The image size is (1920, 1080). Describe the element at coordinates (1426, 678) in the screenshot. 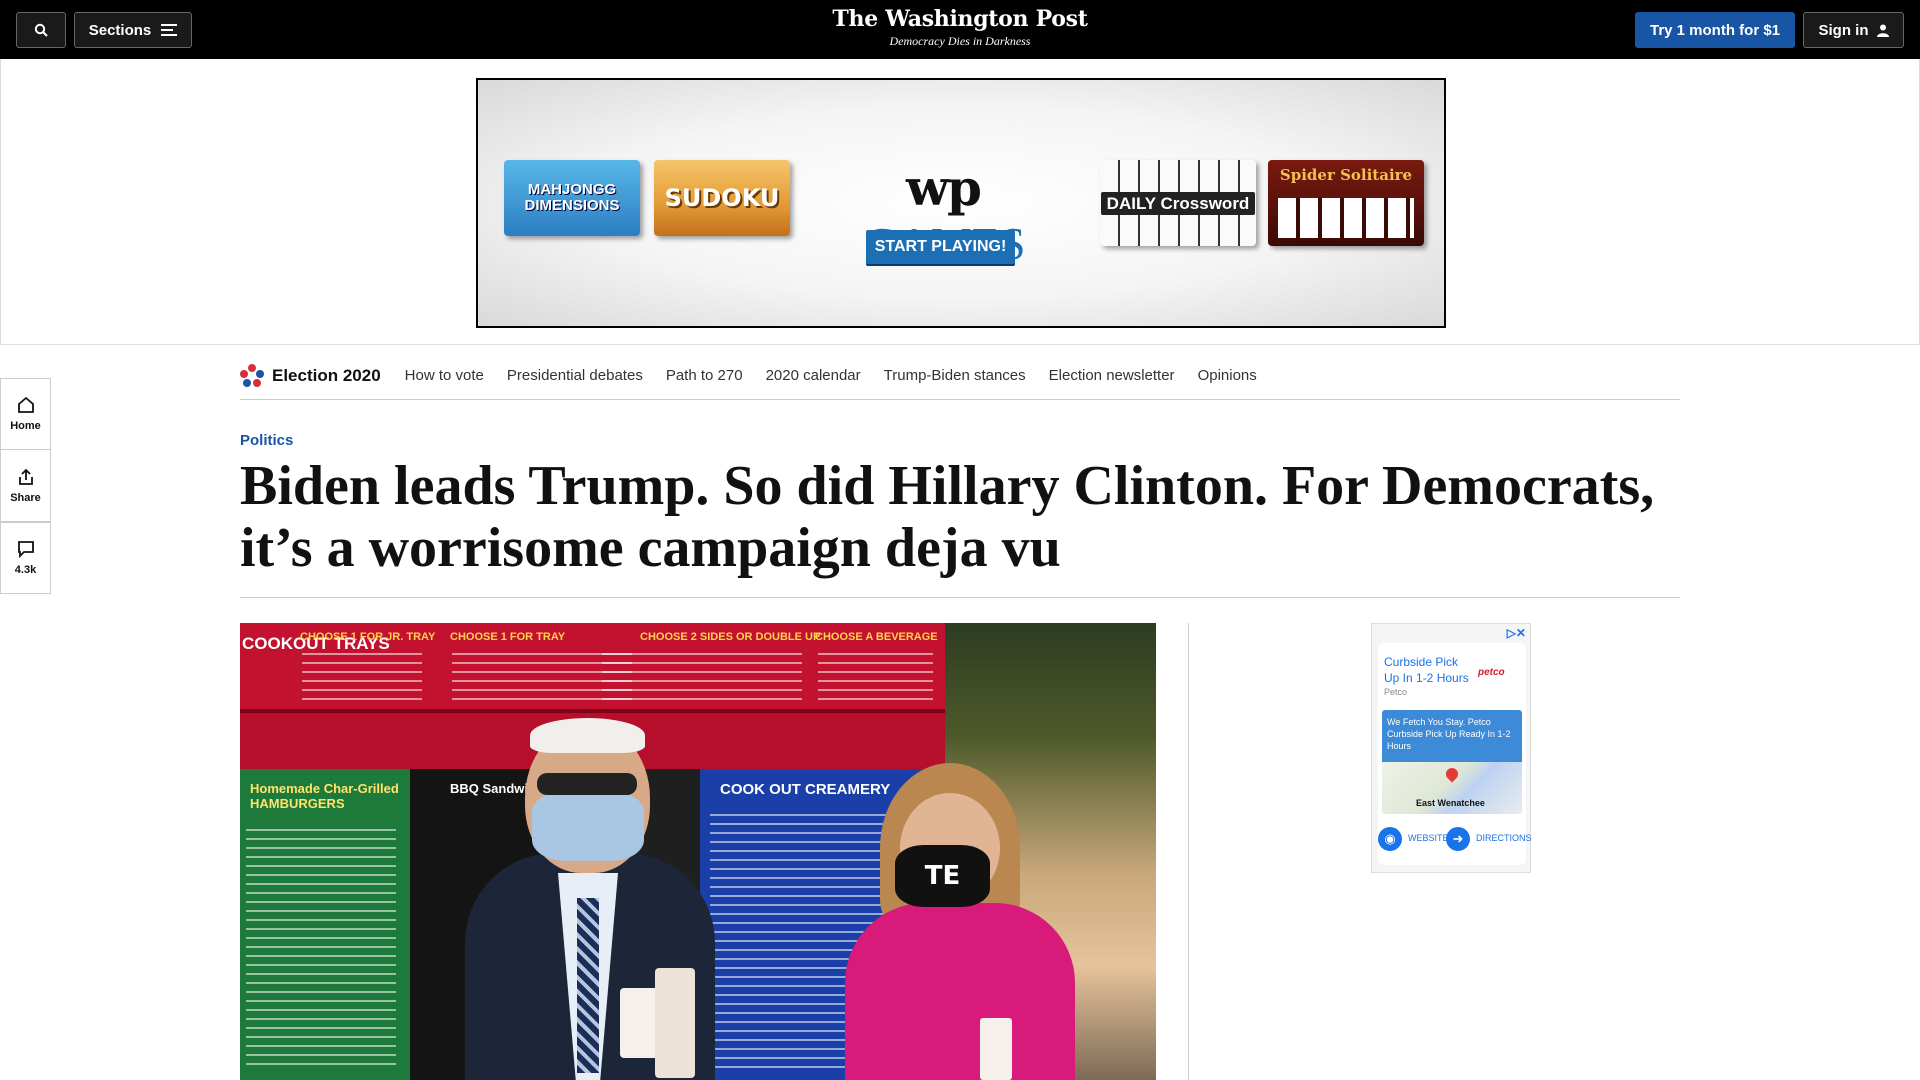

I see `ad-headline-2: Up In 1-2 Hours` at that location.